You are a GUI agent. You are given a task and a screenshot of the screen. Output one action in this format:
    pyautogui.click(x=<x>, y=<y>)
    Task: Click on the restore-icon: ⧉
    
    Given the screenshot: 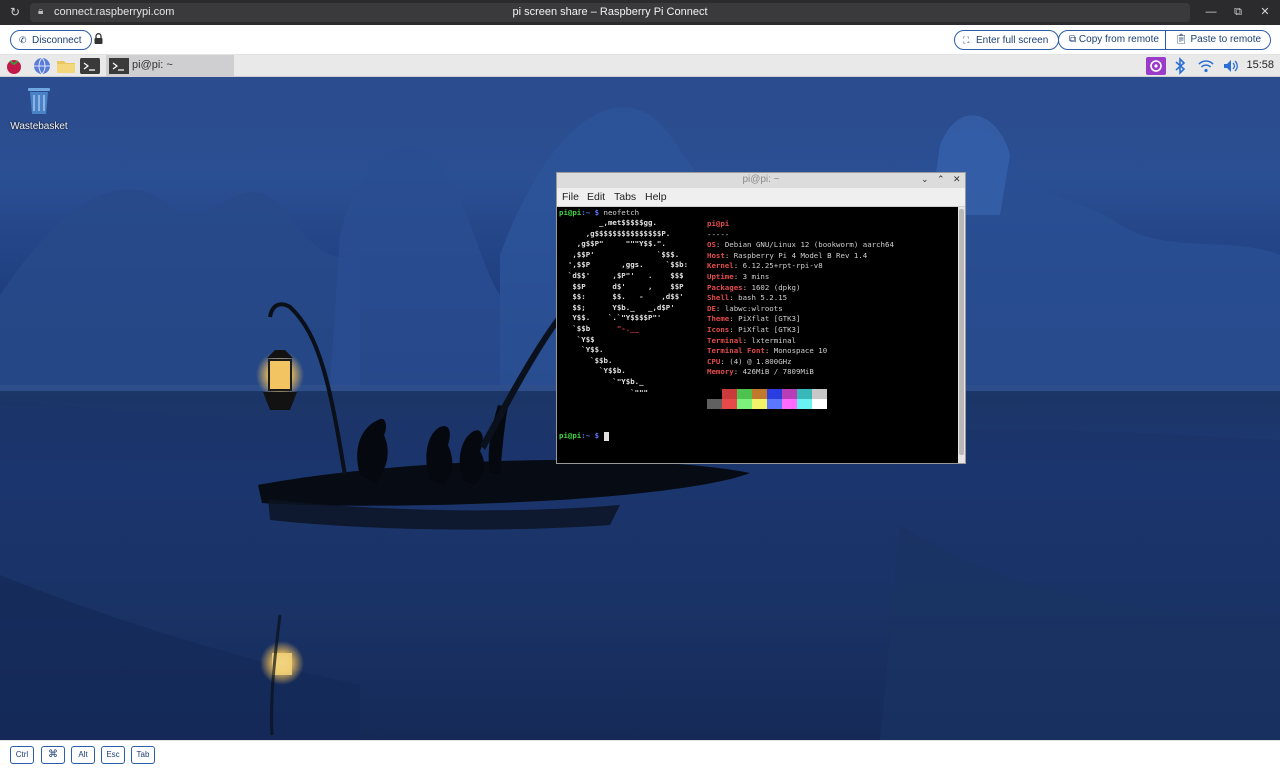 What is the action you would take?
    pyautogui.click(x=1238, y=12)
    